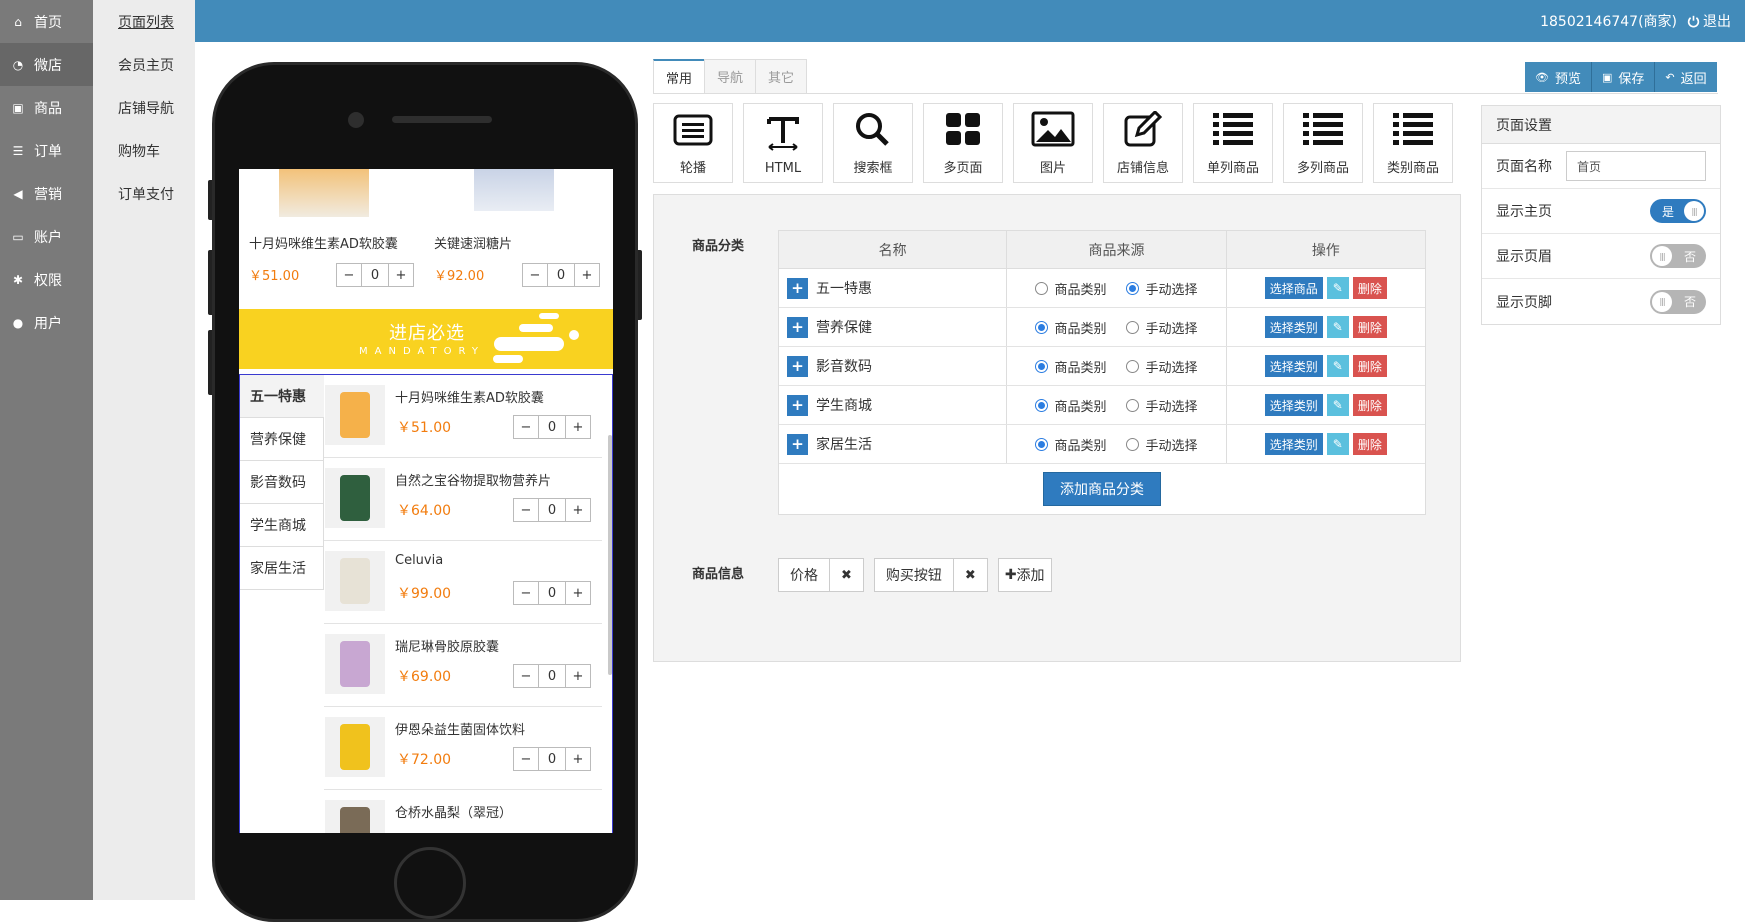  I want to click on sidebar-item-7: ● 用户, so click(46, 322).